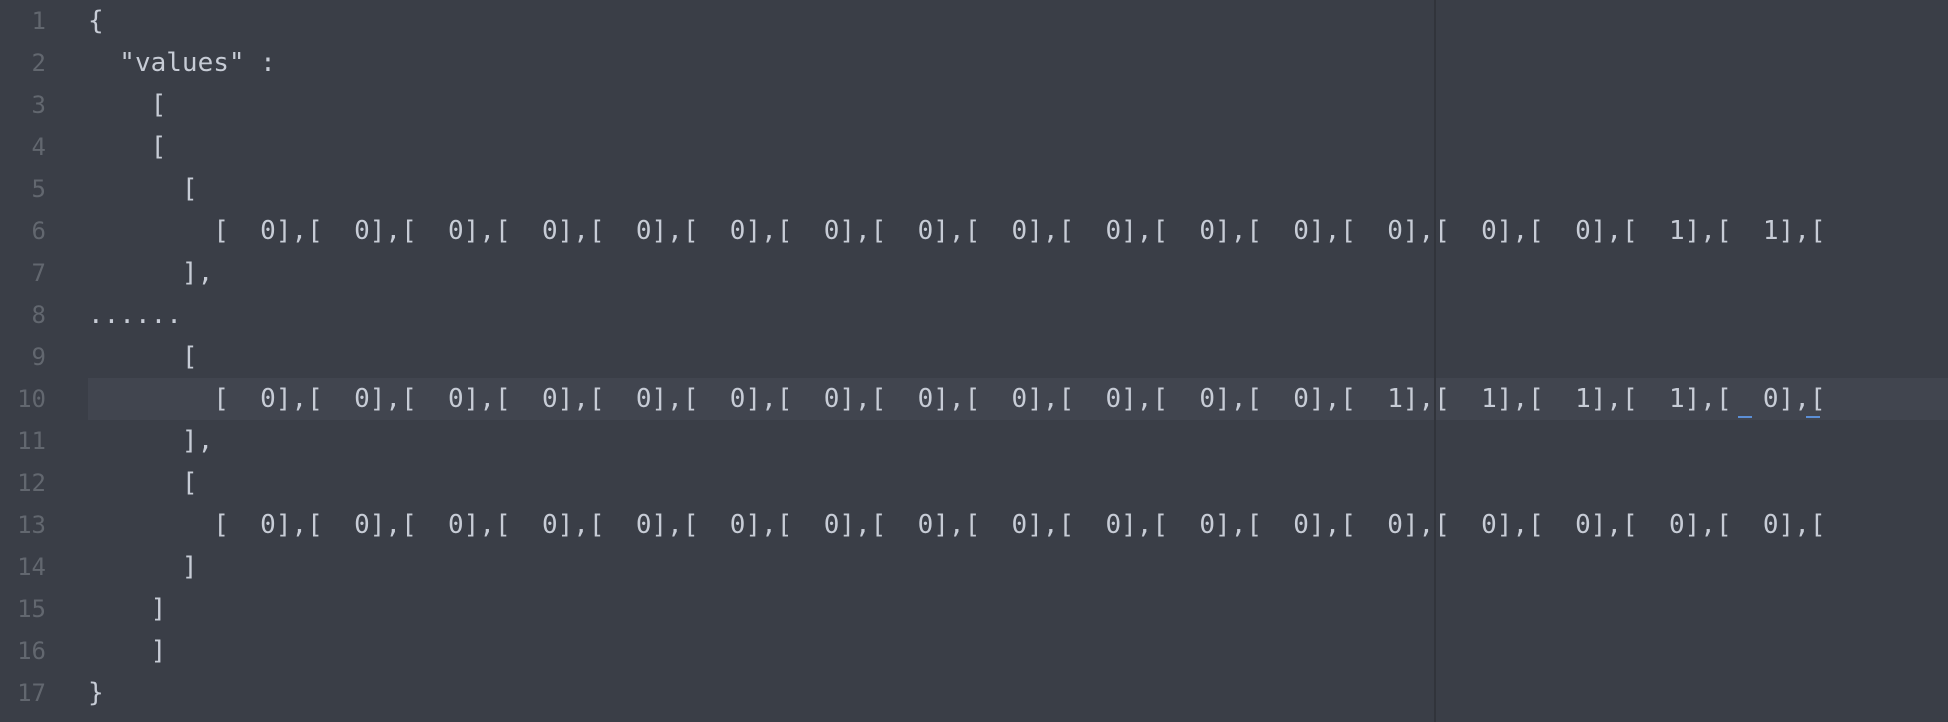  I want to click on line-number: 15, so click(31, 609).